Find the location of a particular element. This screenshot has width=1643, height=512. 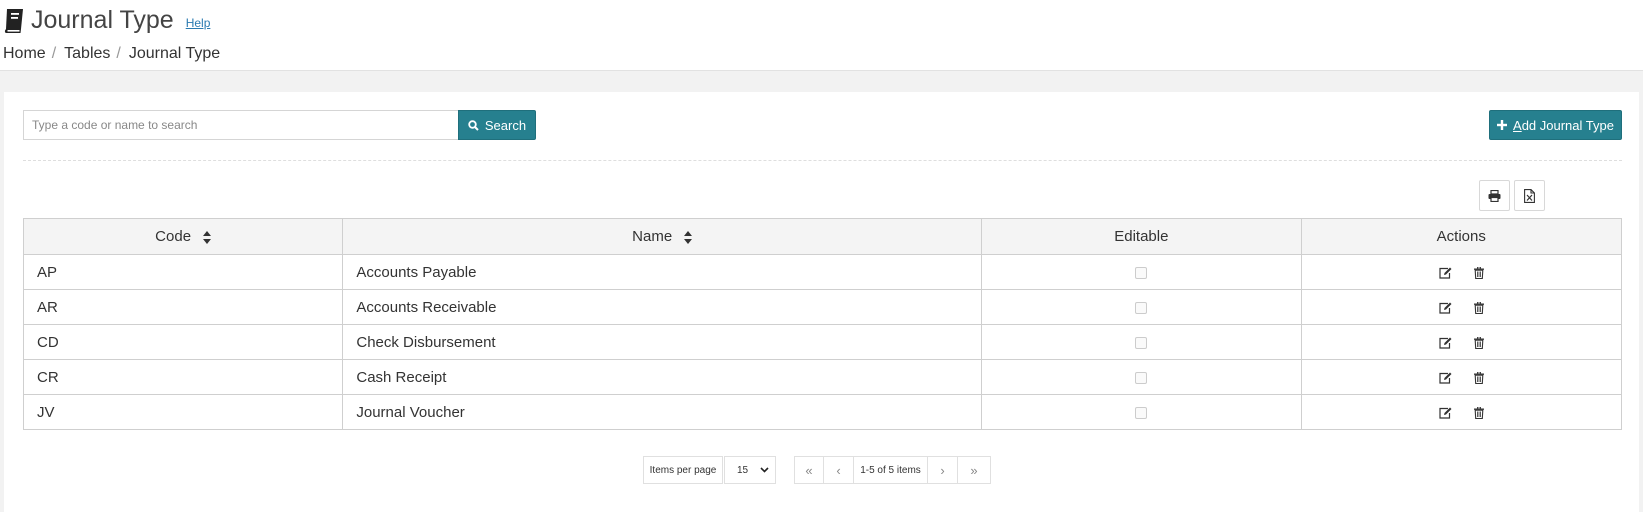

excel-file-icon is located at coordinates (1529, 195).